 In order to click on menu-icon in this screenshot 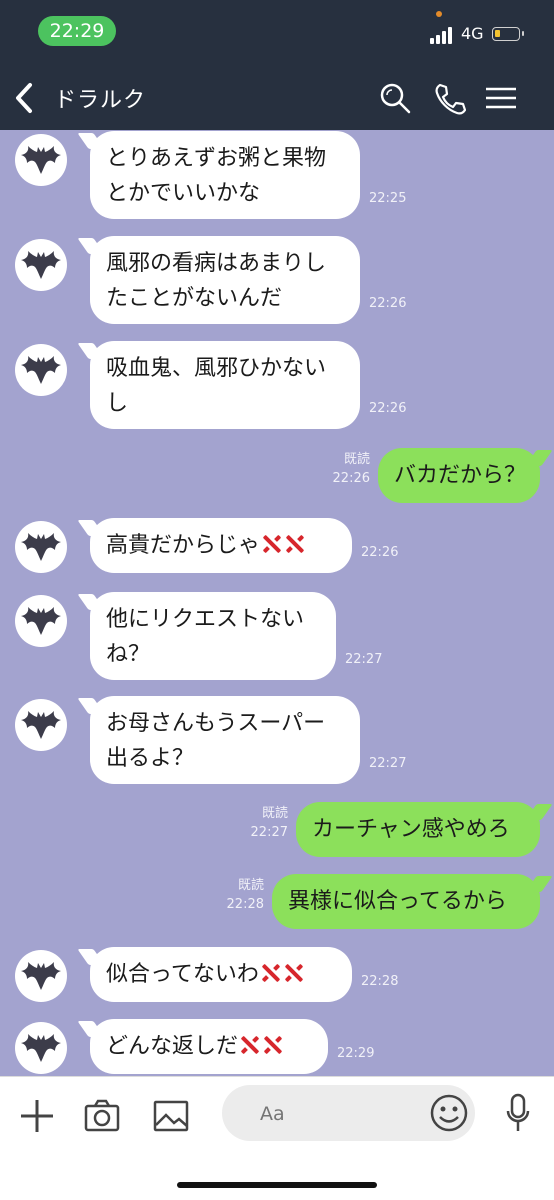, I will do `click(501, 98)`.